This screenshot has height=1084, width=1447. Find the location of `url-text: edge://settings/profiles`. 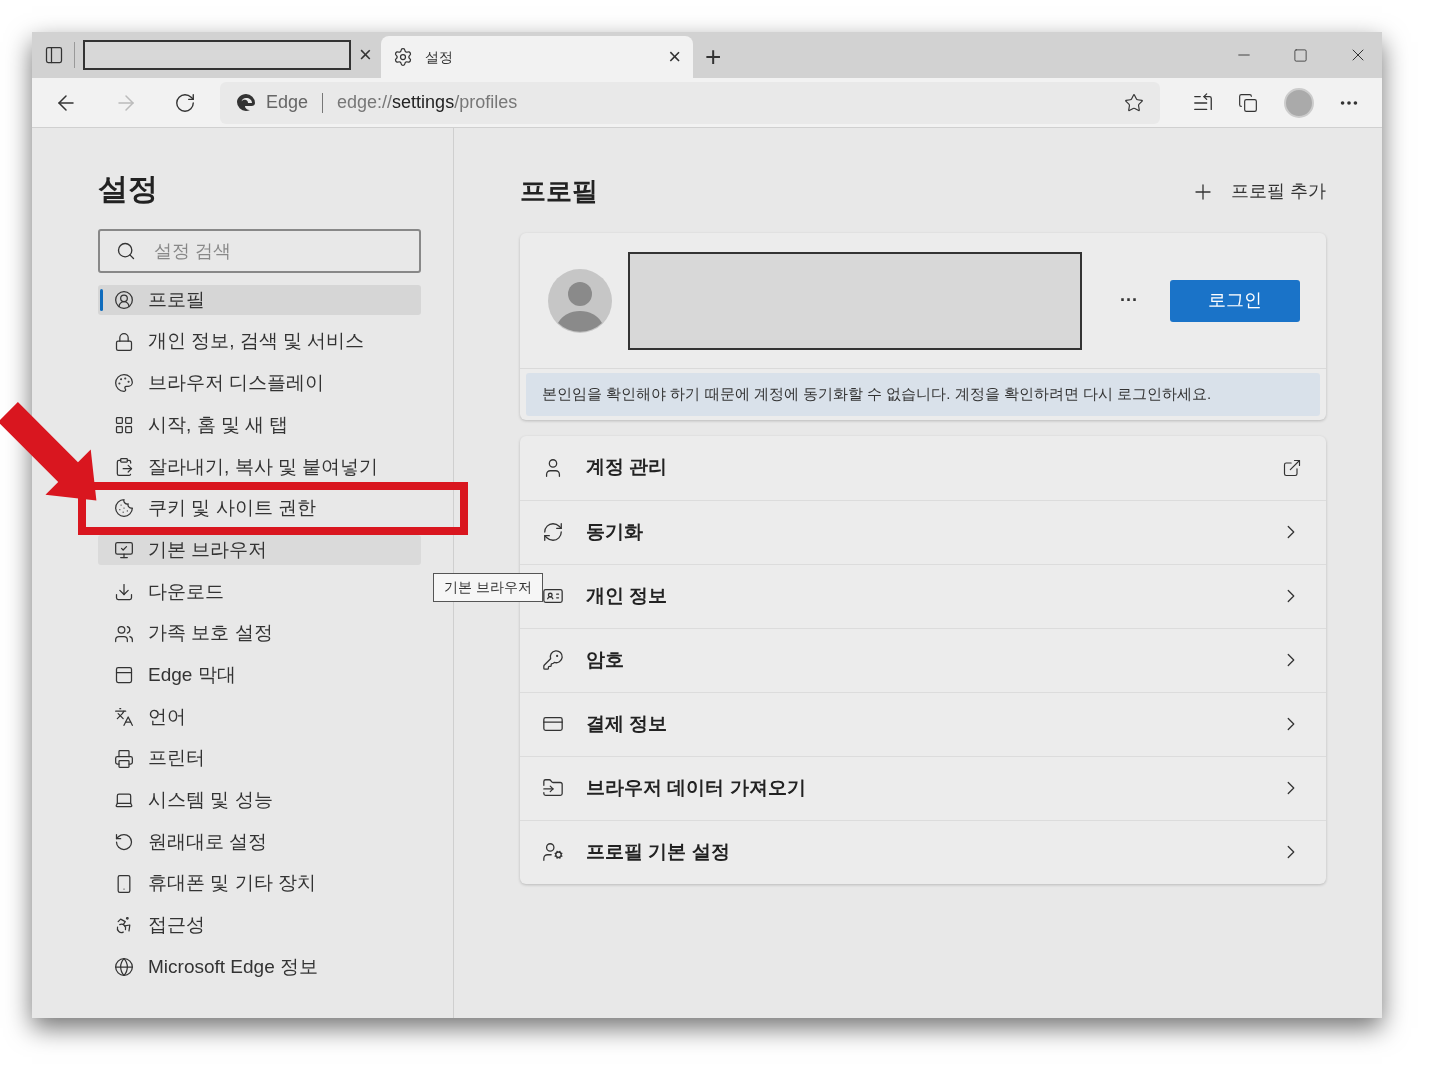

url-text: edge://settings/profiles is located at coordinates (427, 102).